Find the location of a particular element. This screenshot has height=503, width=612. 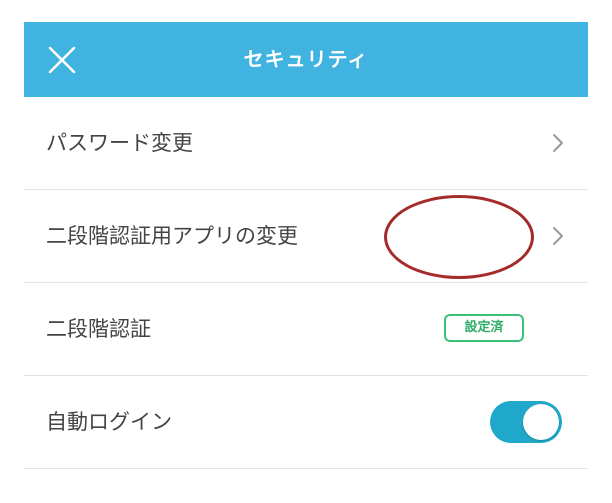

toggle-knob is located at coordinates (541, 422).